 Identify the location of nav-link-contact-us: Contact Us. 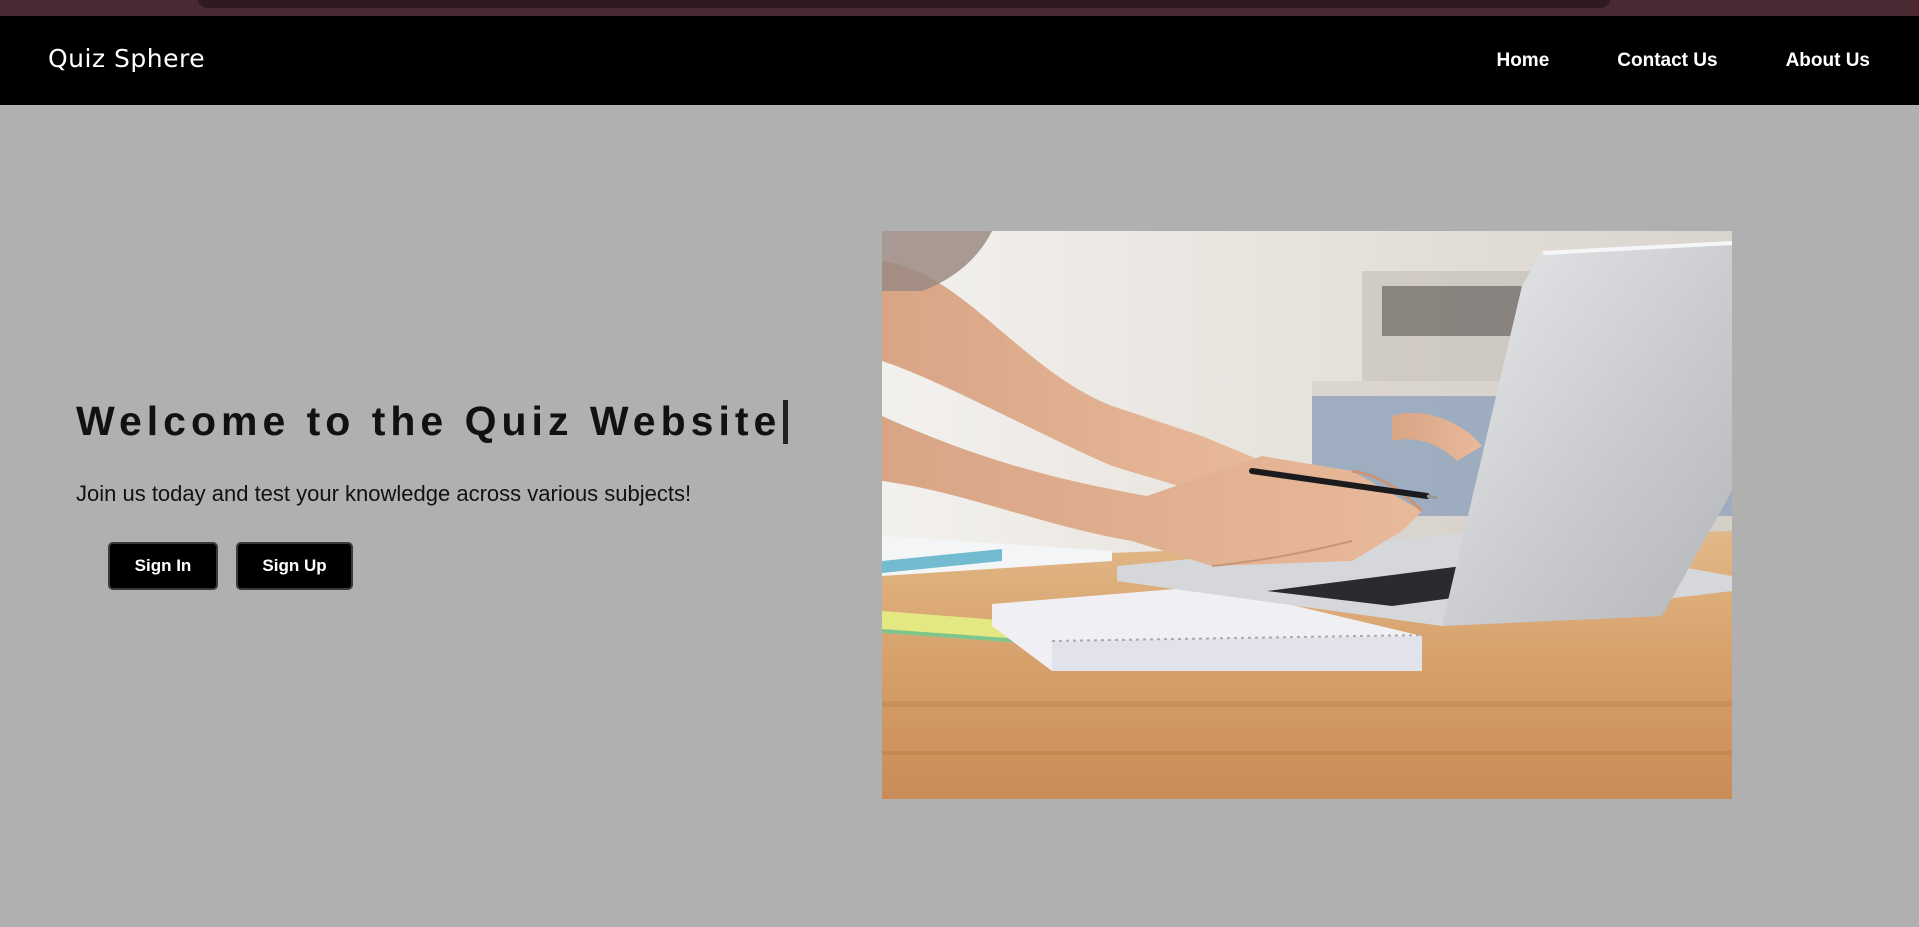
(1667, 61).